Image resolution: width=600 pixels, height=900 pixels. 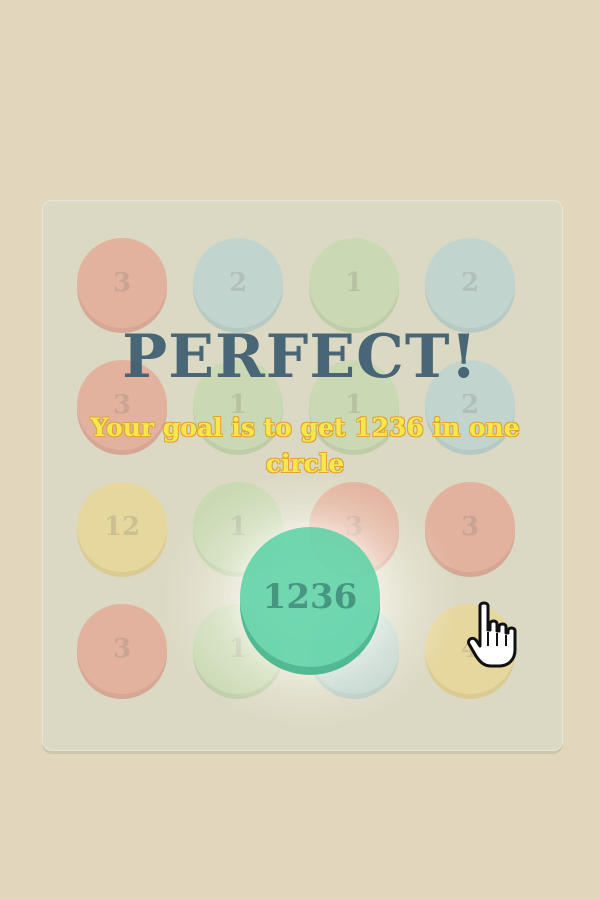 What do you see at coordinates (300, 357) in the screenshot?
I see `perfect-headline: PERFECT!` at bounding box center [300, 357].